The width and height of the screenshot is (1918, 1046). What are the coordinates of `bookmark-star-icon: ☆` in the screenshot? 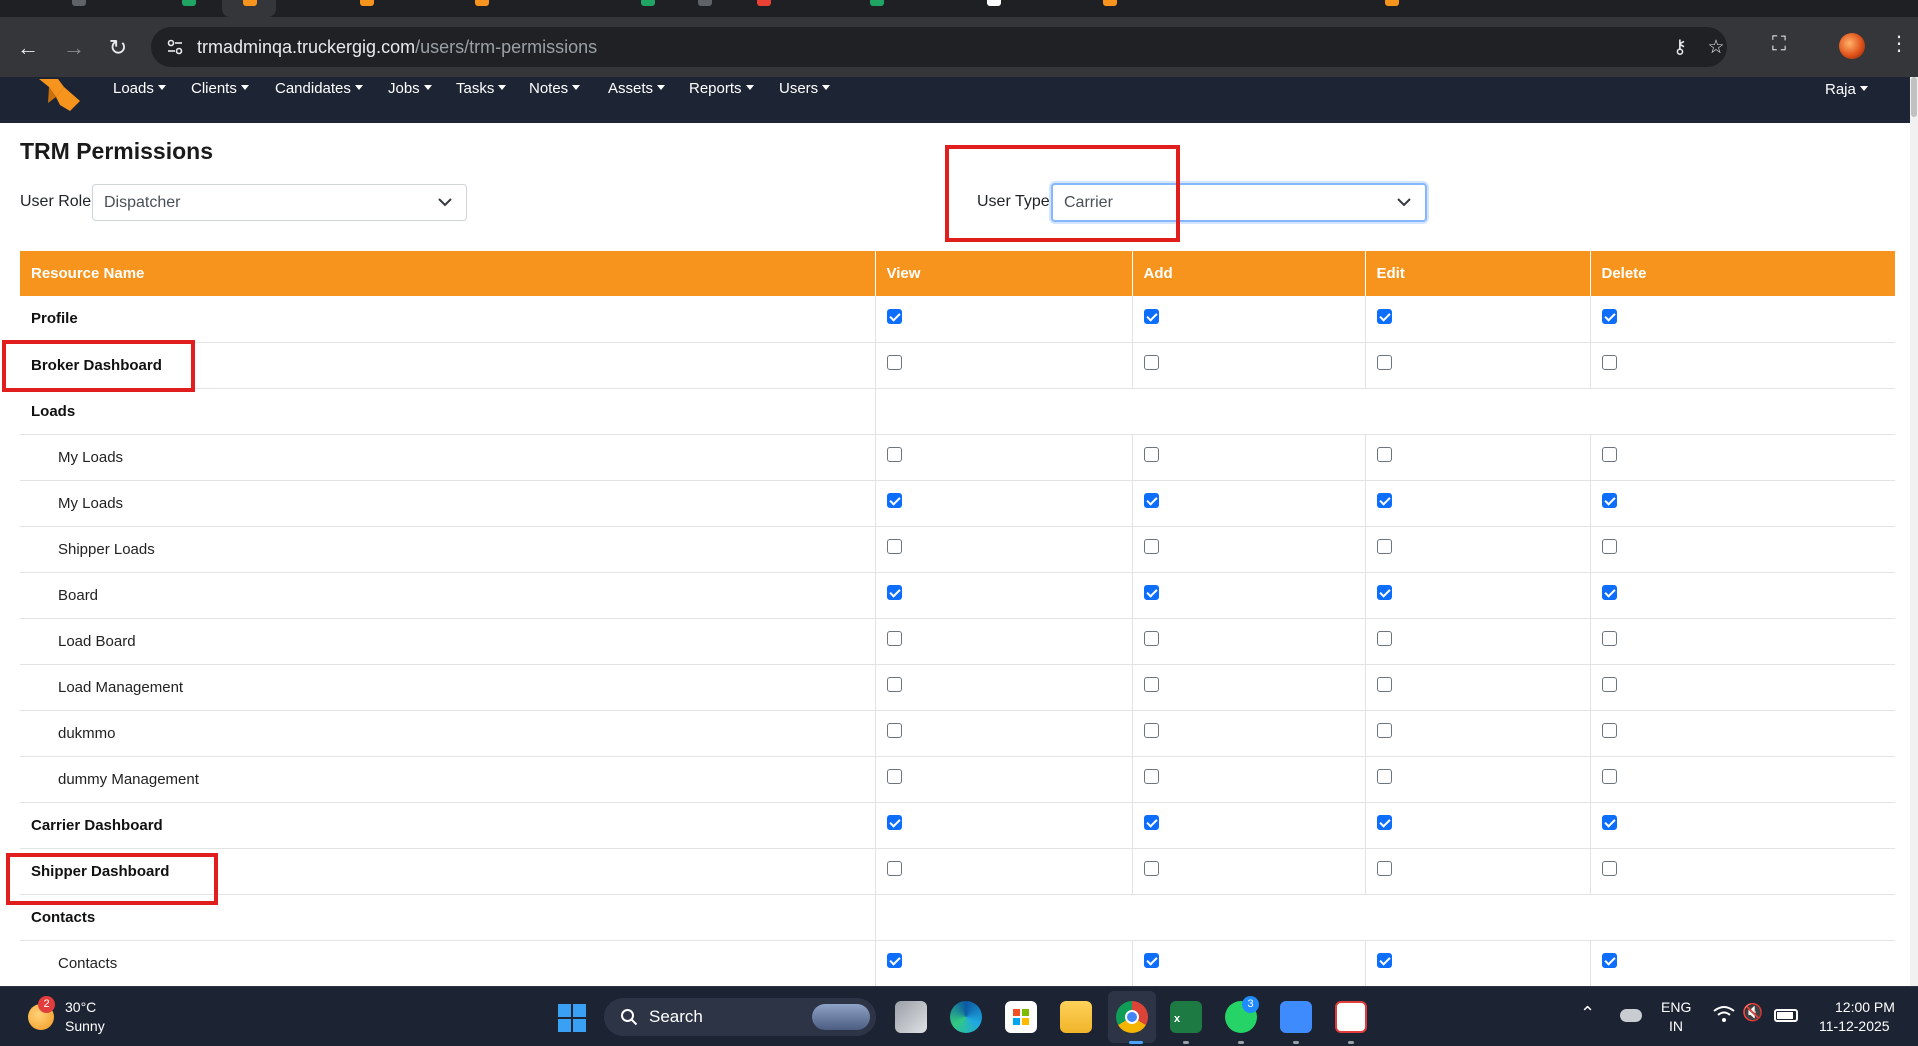 It's located at (1716, 48).